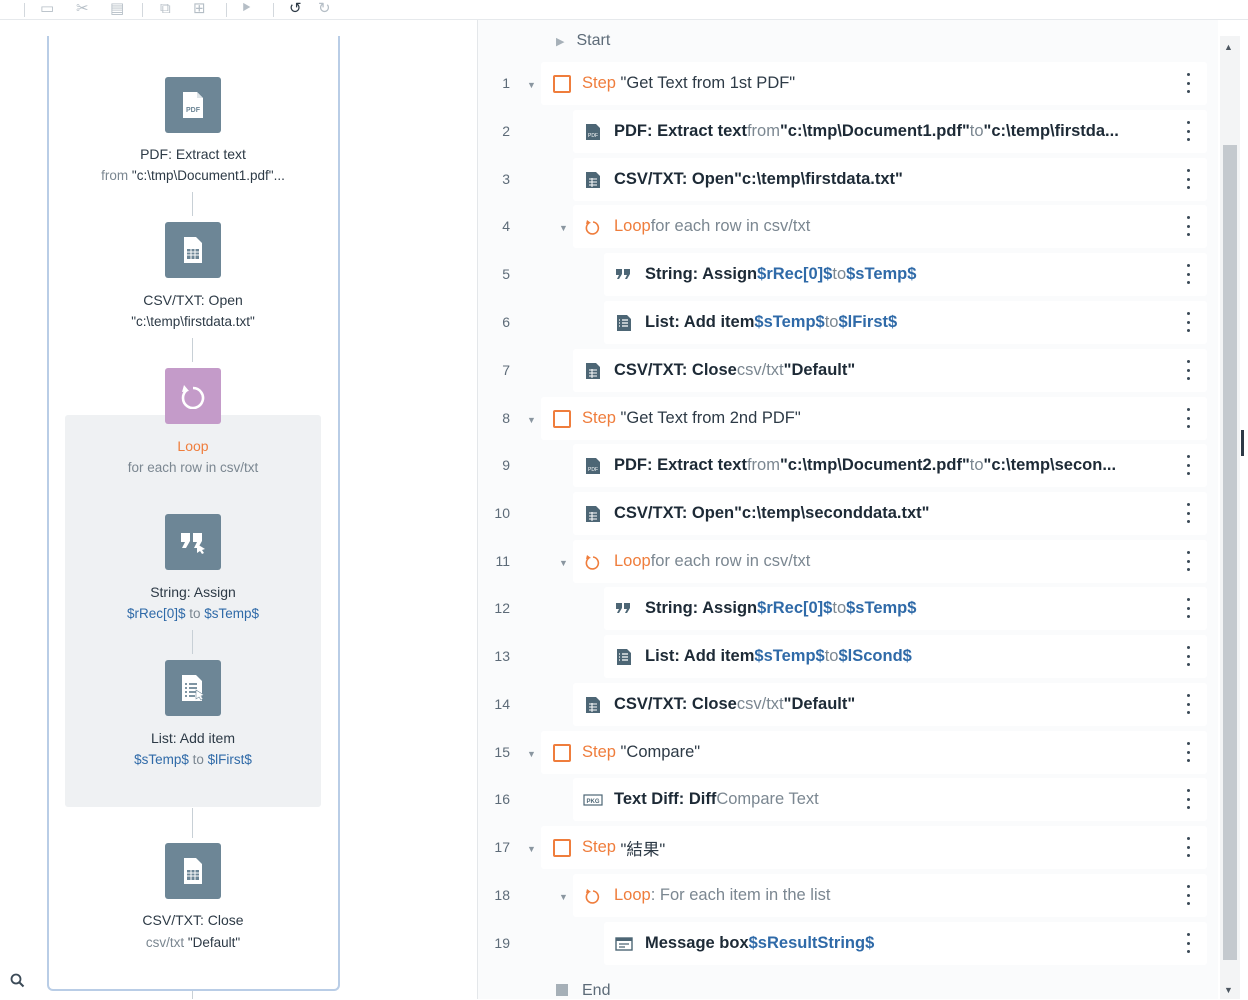  Describe the element at coordinates (1230, 552) in the screenshot. I see `scrollbar-thumb` at that location.